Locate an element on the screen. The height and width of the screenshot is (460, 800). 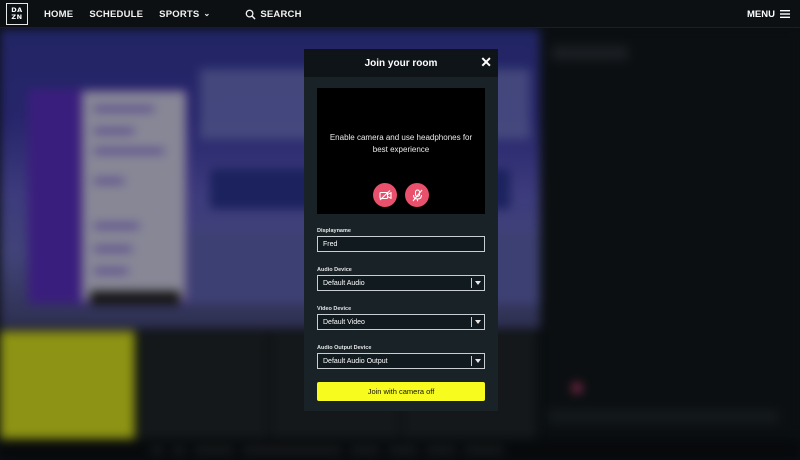
dialog-title: Join your room is located at coordinates (401, 63).